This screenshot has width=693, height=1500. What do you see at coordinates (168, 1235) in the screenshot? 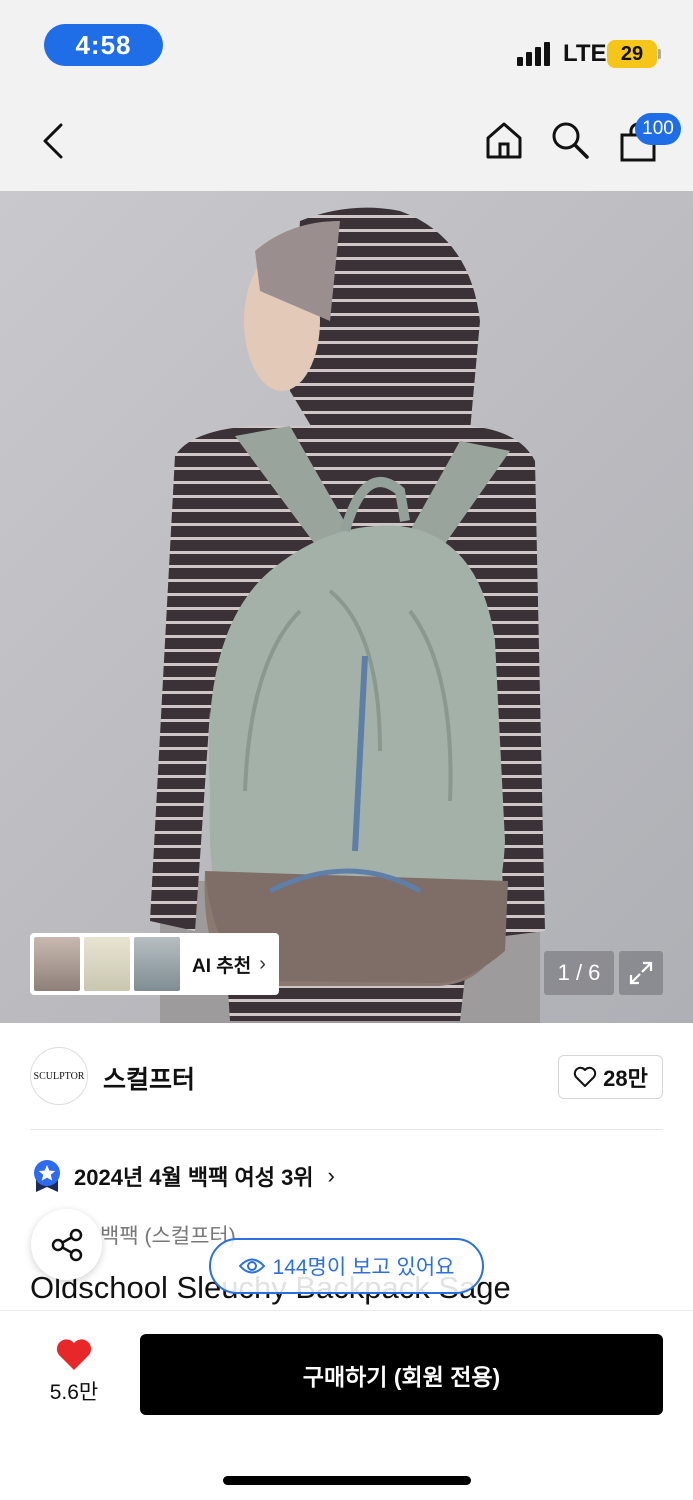
I see `product-category: 백팩 (스컬프터)` at bounding box center [168, 1235].